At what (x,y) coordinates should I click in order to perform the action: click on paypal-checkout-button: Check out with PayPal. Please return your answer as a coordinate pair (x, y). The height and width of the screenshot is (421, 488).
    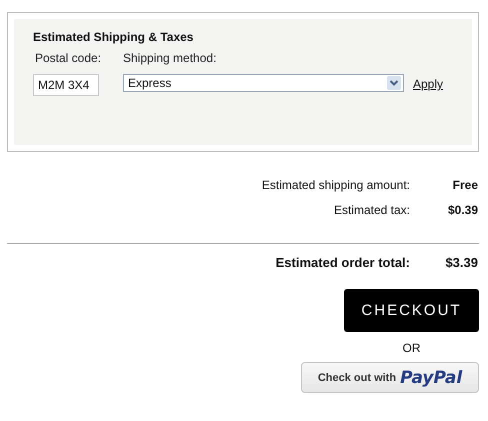
    Looking at the image, I should click on (390, 377).